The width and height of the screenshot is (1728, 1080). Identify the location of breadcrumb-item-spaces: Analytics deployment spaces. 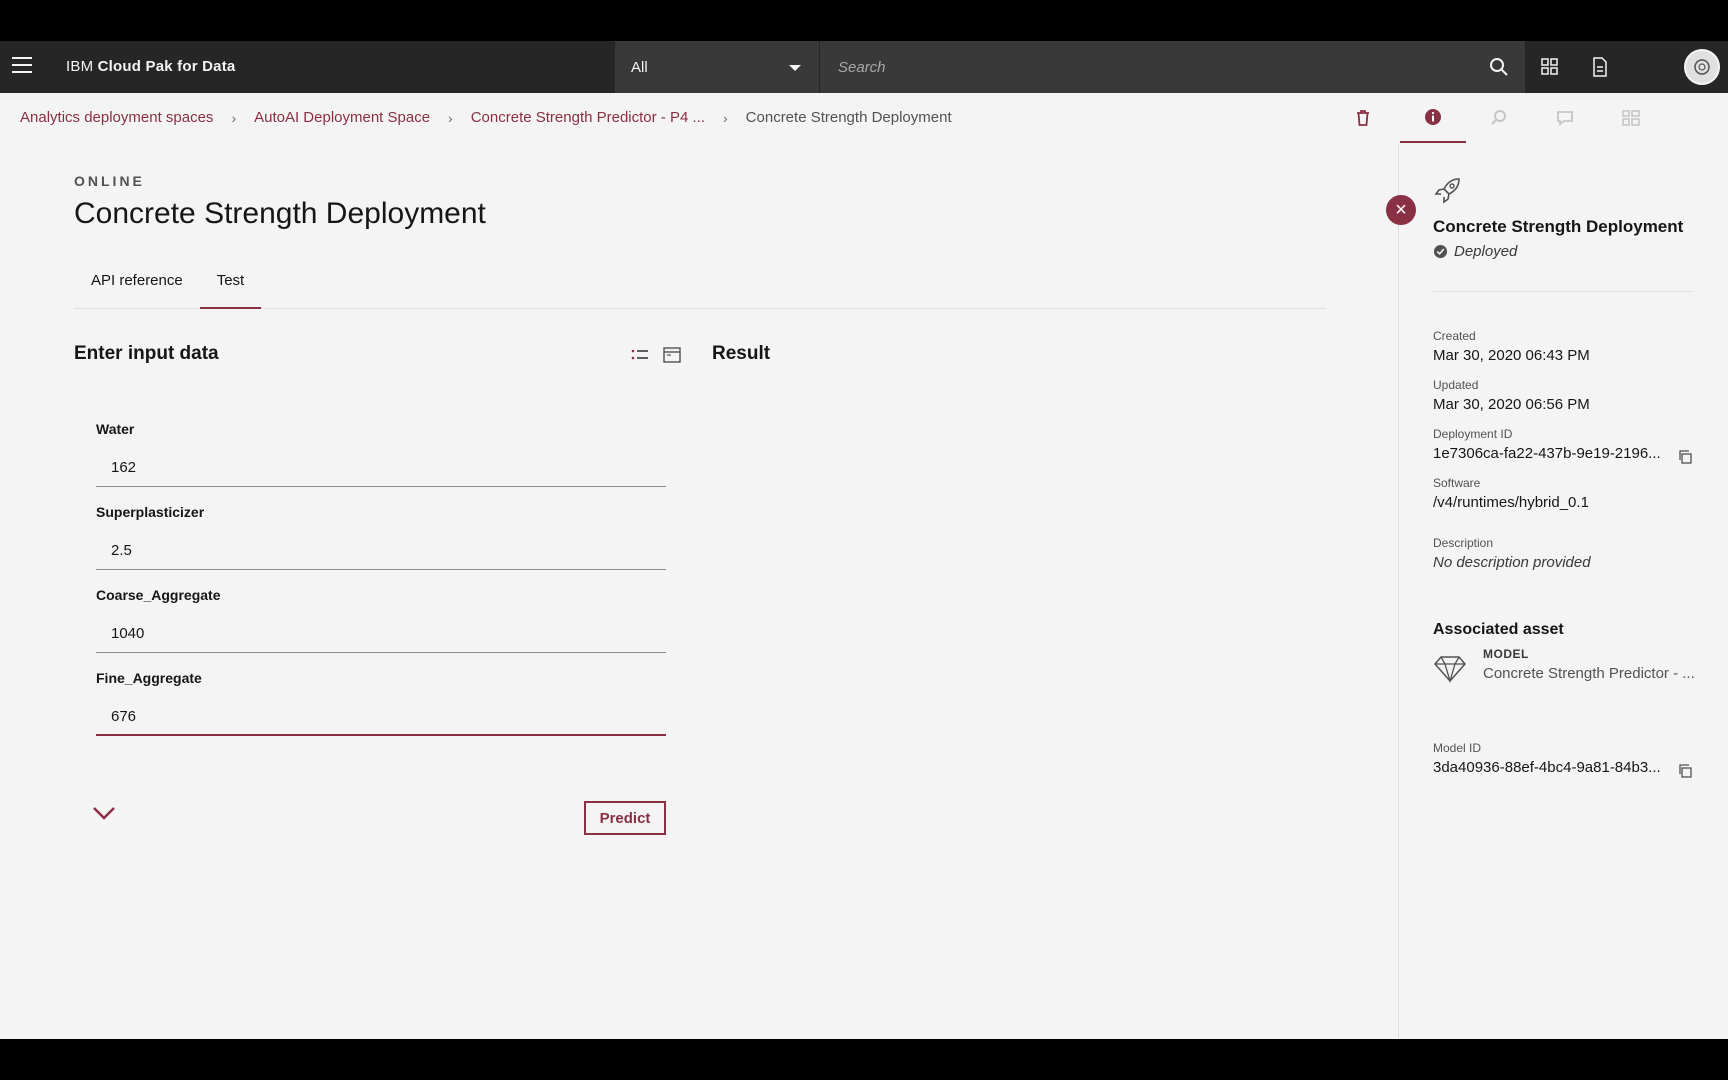
(116, 117).